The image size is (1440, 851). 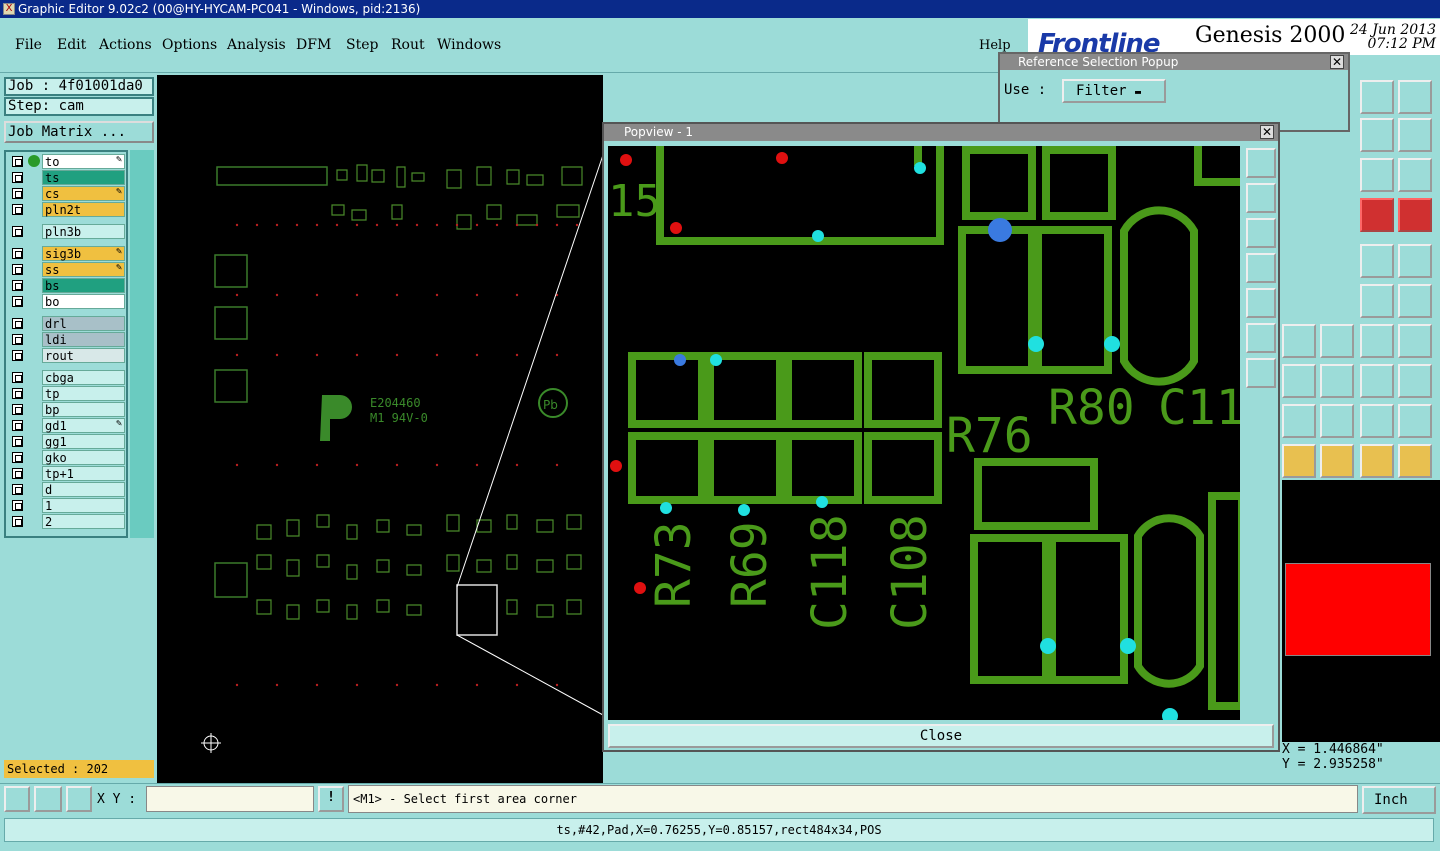 I want to click on layer-row: bs, so click(x=66, y=285).